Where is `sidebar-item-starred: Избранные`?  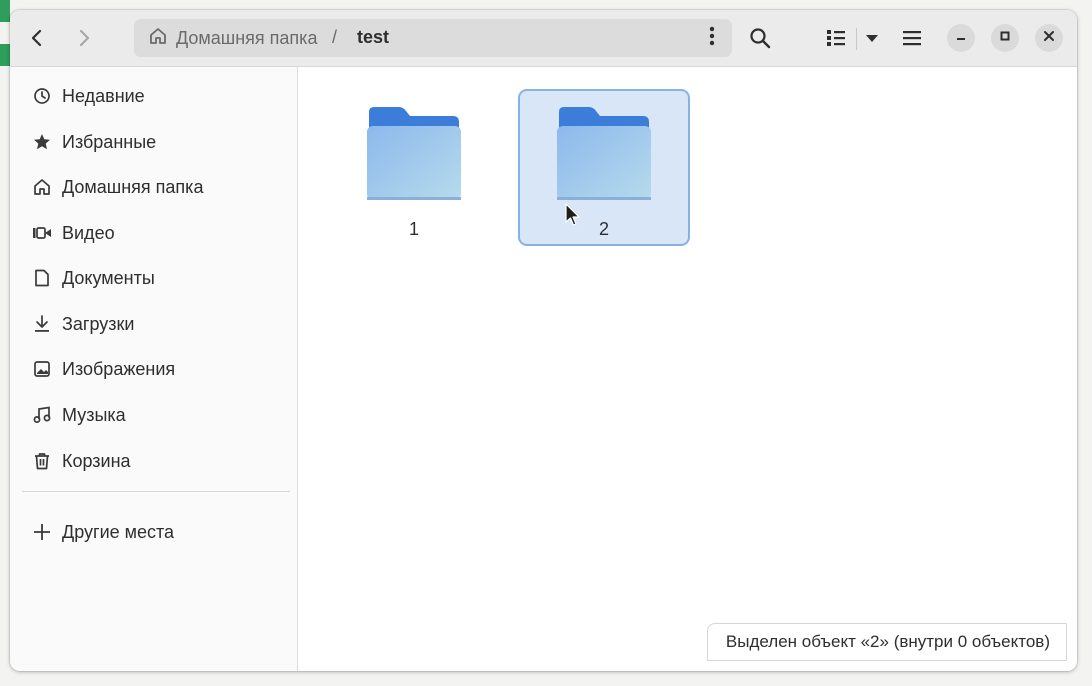
sidebar-item-starred: Избранные is located at coordinates (154, 142).